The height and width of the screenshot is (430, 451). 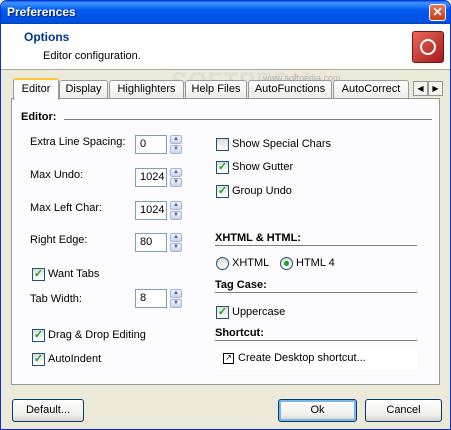 I want to click on tab-width-input: 8, so click(x=151, y=298).